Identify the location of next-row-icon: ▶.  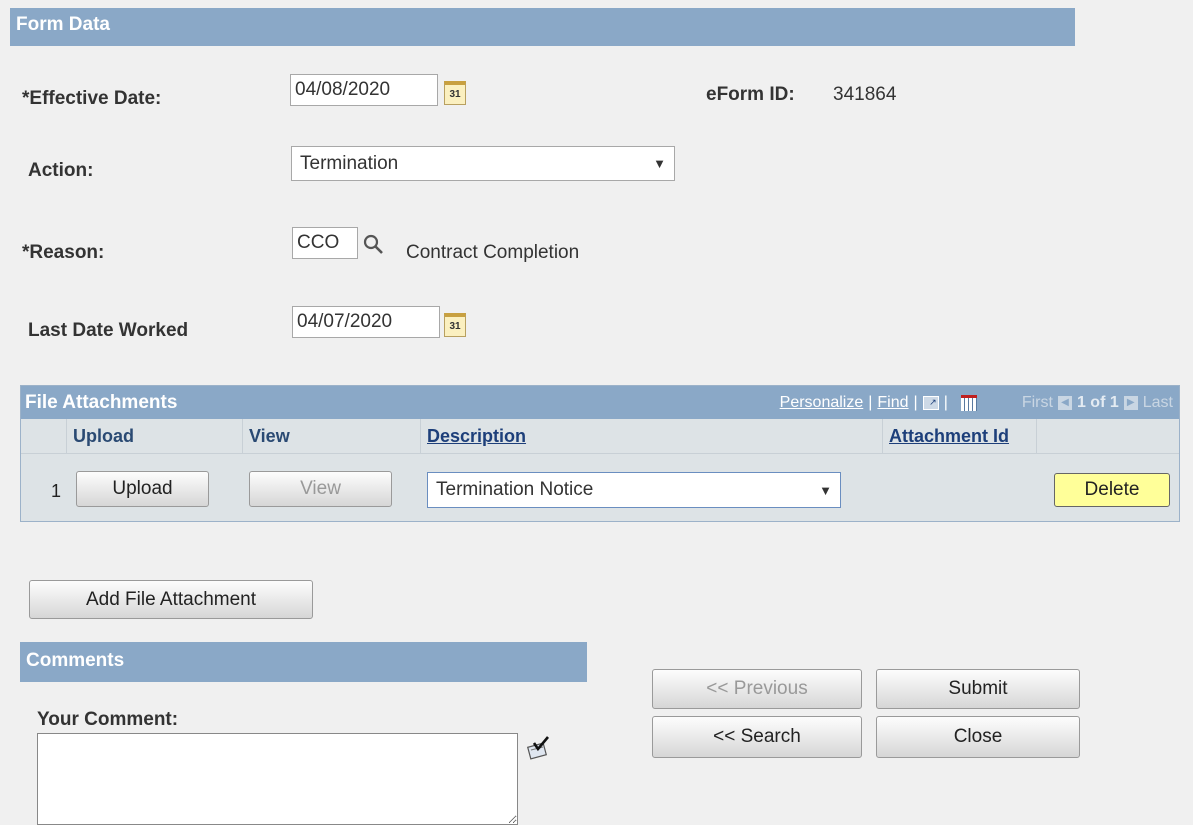
(1130, 402).